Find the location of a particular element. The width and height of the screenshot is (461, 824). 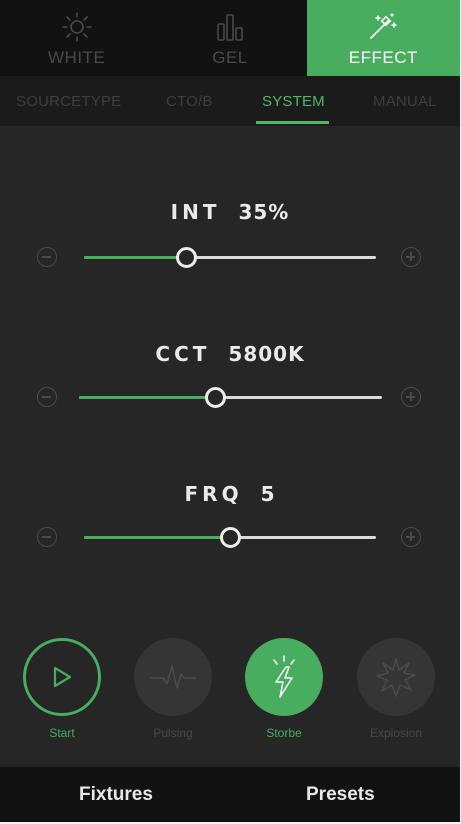

play-icon is located at coordinates (62, 677).